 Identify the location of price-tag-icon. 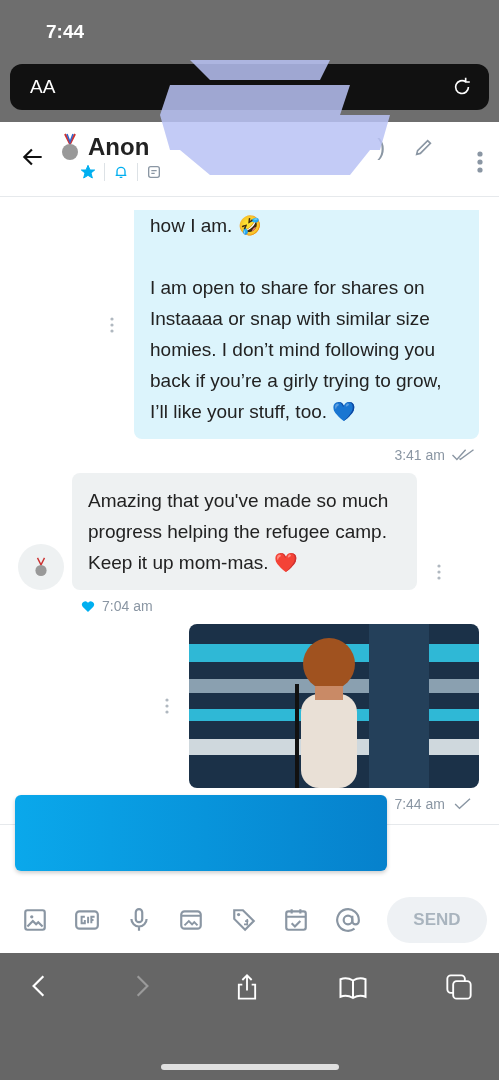
(243, 920).